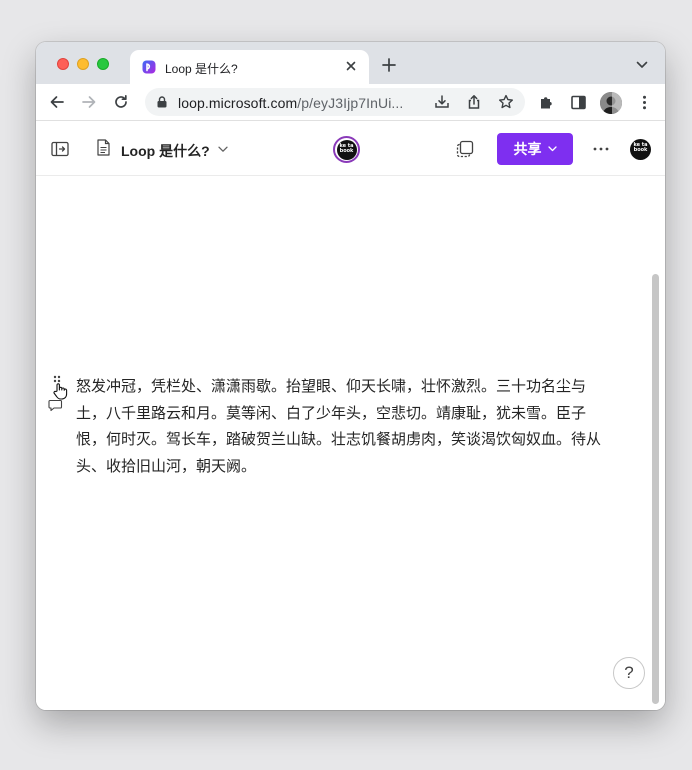 This screenshot has height=770, width=692. Describe the element at coordinates (546, 102) in the screenshot. I see `extensions-puzzle-icon` at that location.